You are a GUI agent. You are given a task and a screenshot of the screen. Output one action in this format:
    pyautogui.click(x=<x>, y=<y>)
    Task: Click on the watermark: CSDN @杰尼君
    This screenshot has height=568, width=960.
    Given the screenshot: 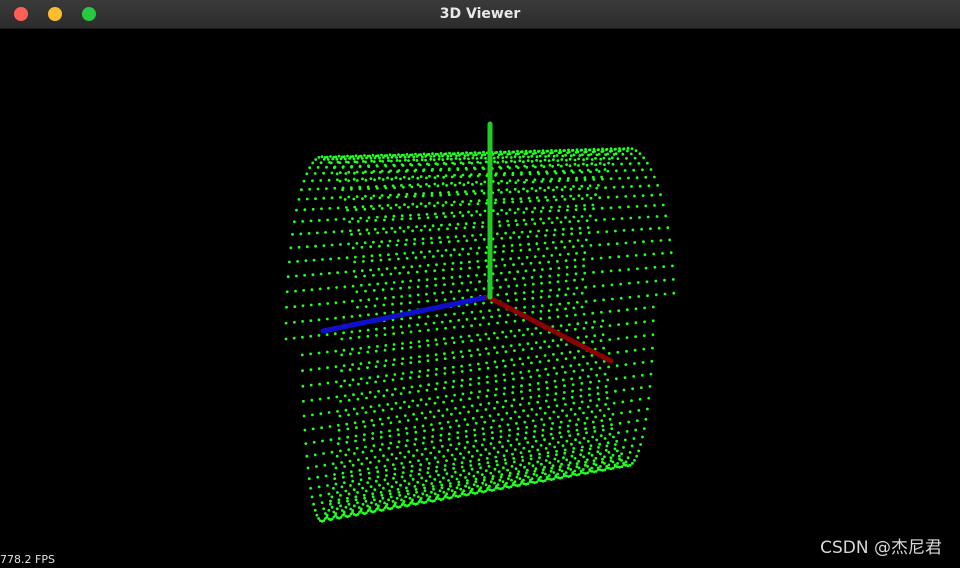 What is the action you would take?
    pyautogui.click(x=881, y=548)
    